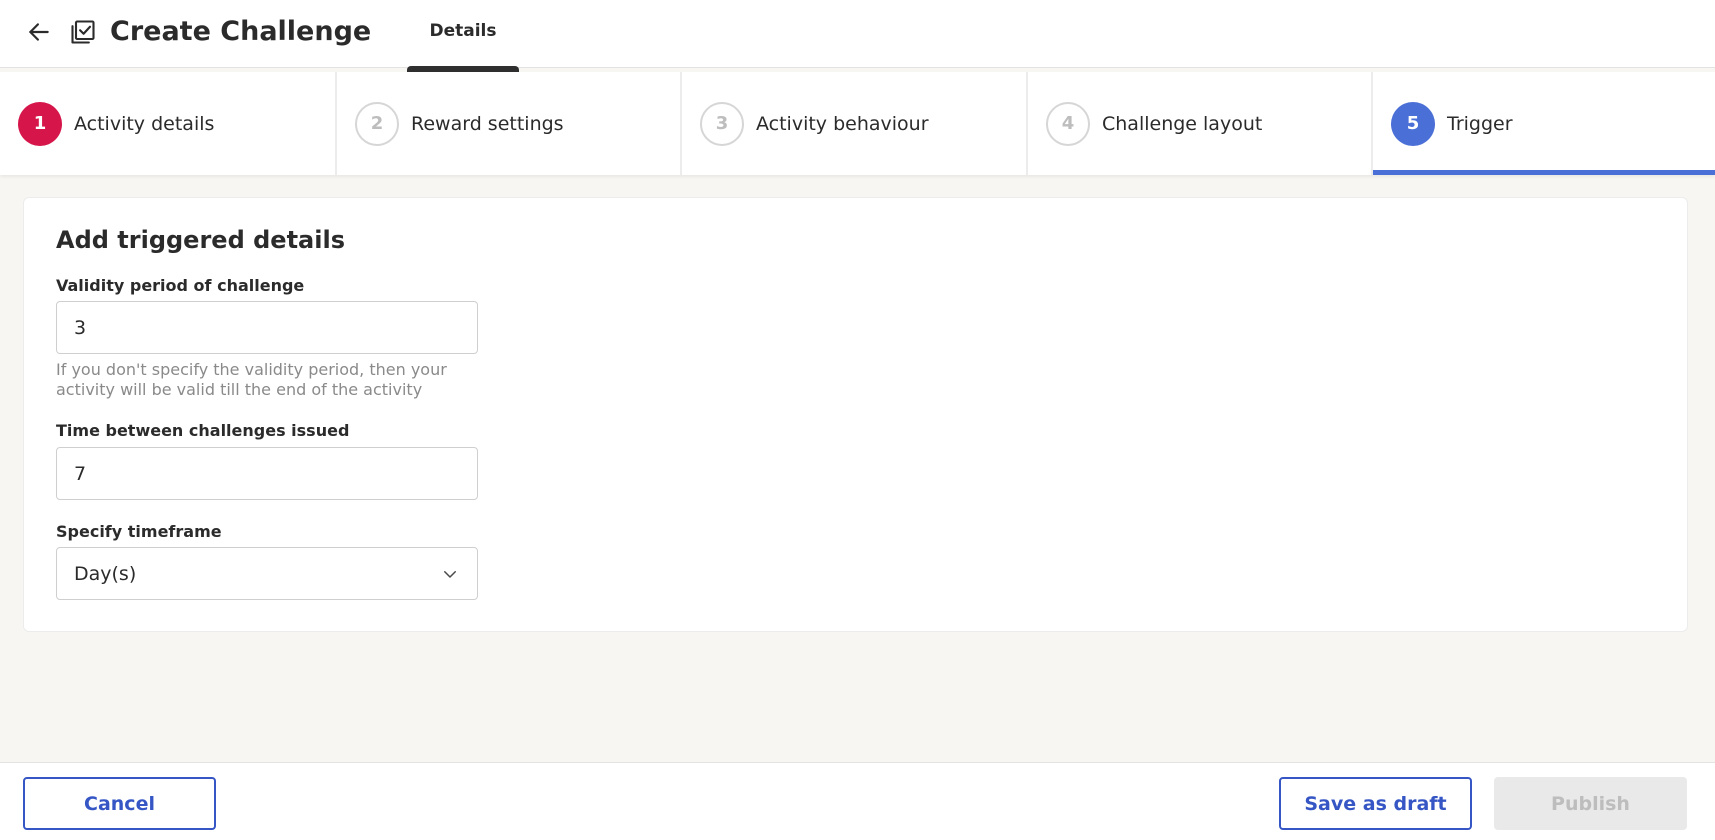 The width and height of the screenshot is (1715, 840). What do you see at coordinates (200, 240) in the screenshot?
I see `section-title: Add triggered details` at bounding box center [200, 240].